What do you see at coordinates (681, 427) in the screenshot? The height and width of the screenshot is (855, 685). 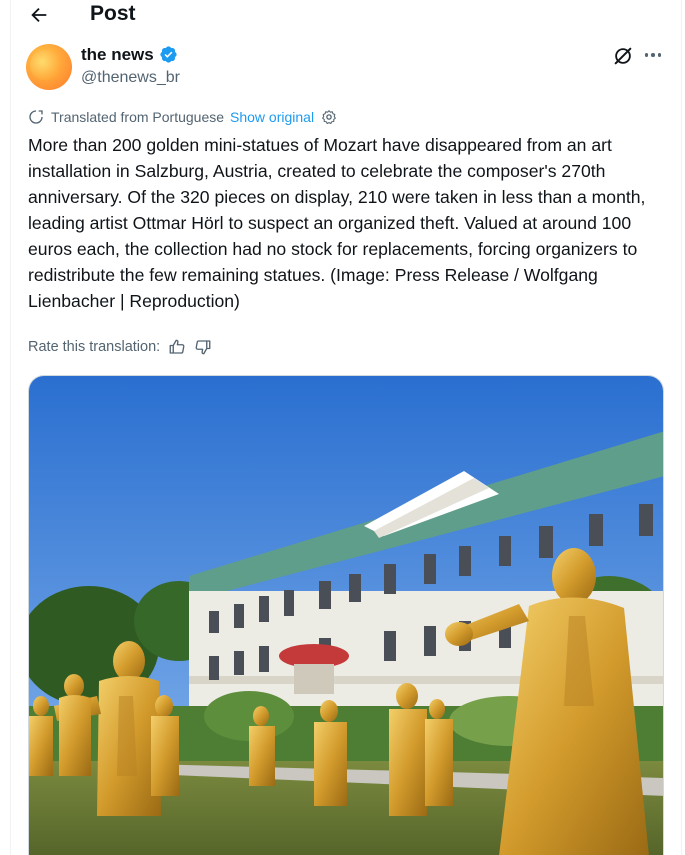 I see `column-border-right` at bounding box center [681, 427].